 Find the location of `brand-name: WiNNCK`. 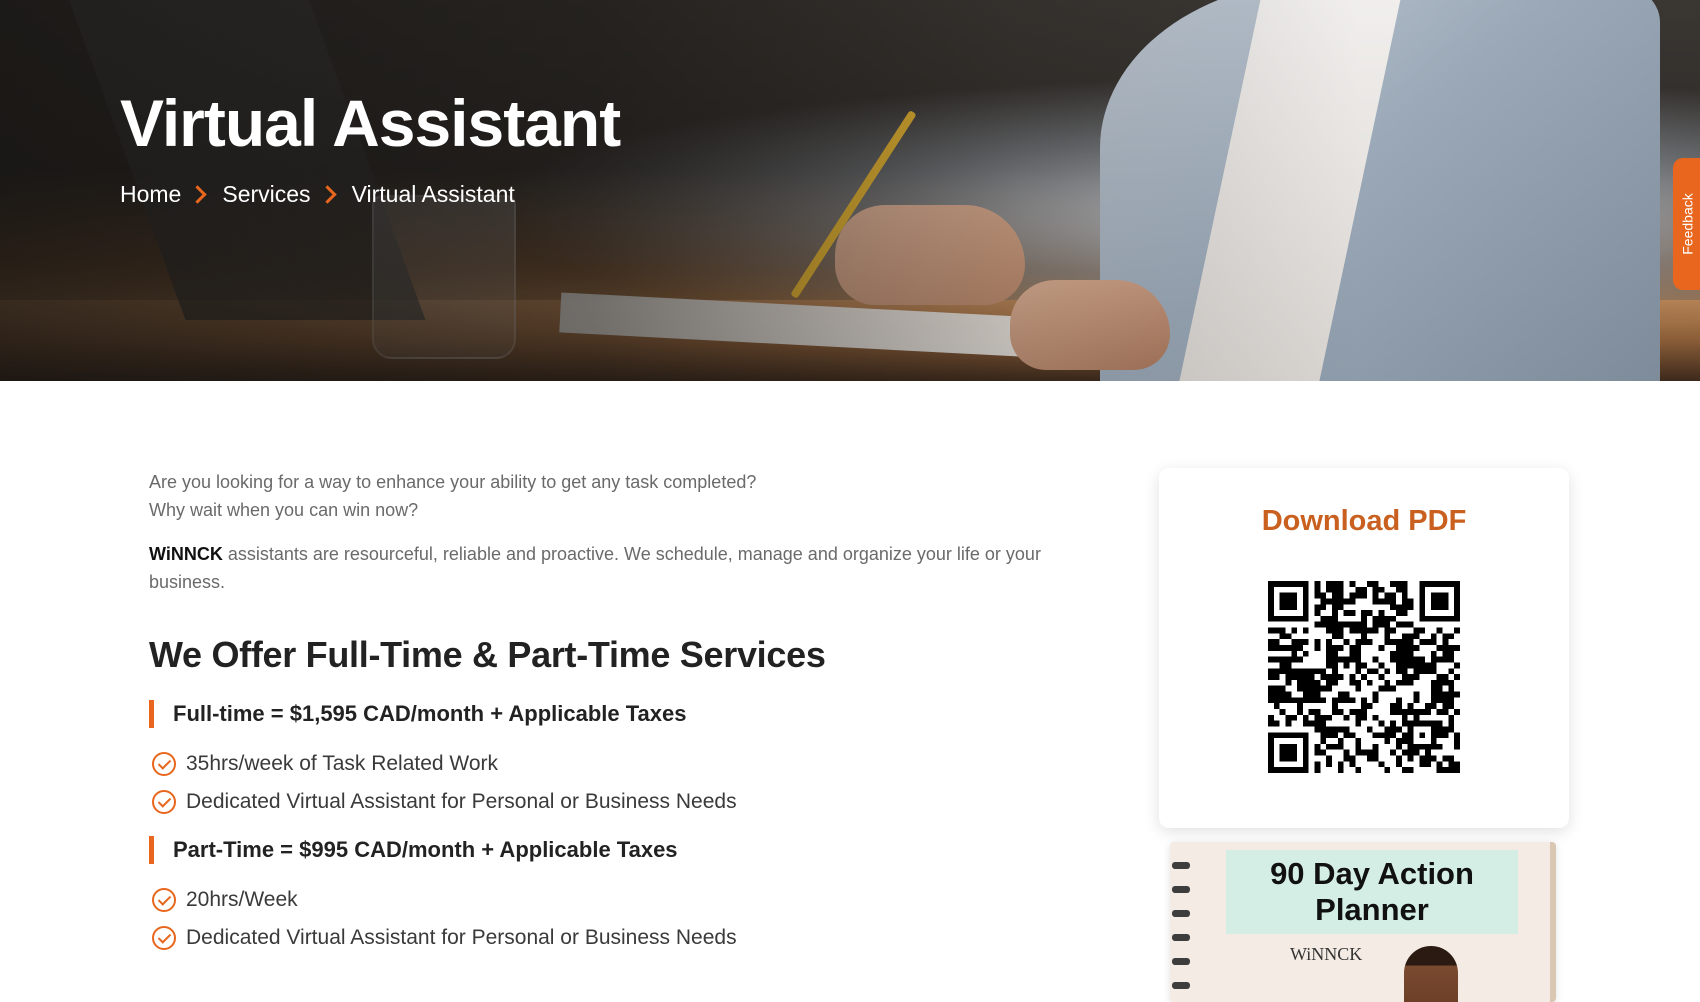

brand-name: WiNNCK is located at coordinates (186, 554).